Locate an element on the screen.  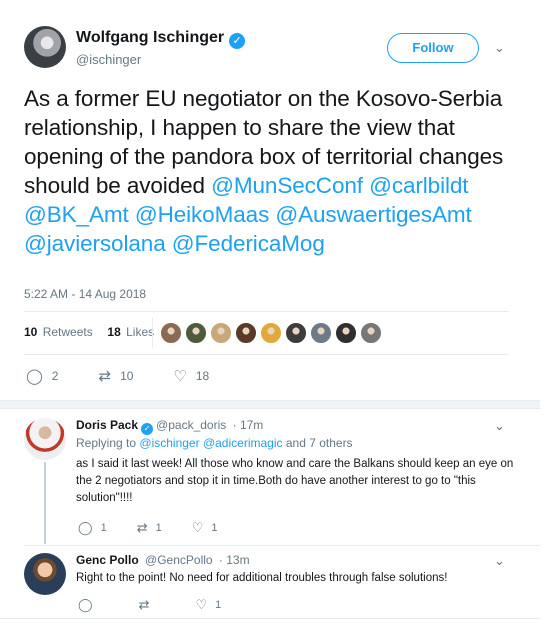
follow-button: Follow is located at coordinates (433, 48).